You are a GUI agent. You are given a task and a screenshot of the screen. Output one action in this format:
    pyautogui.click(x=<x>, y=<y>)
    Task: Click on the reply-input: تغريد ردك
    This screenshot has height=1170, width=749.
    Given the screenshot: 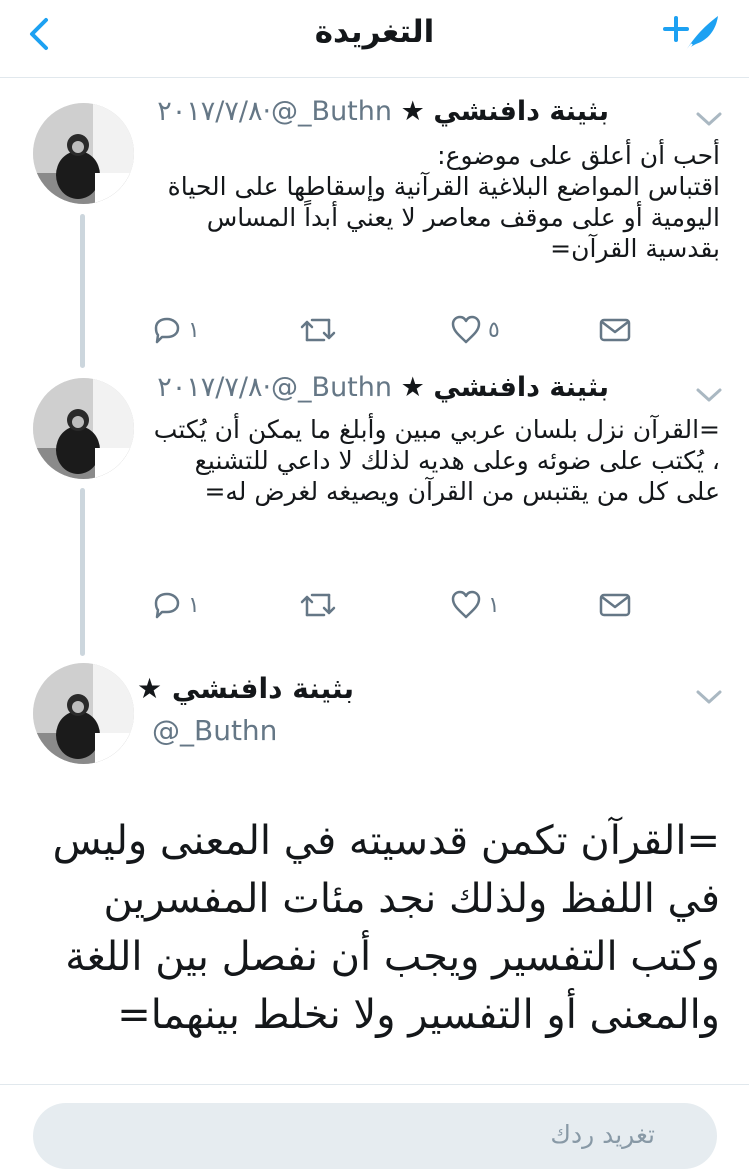 What is the action you would take?
    pyautogui.click(x=375, y=1136)
    